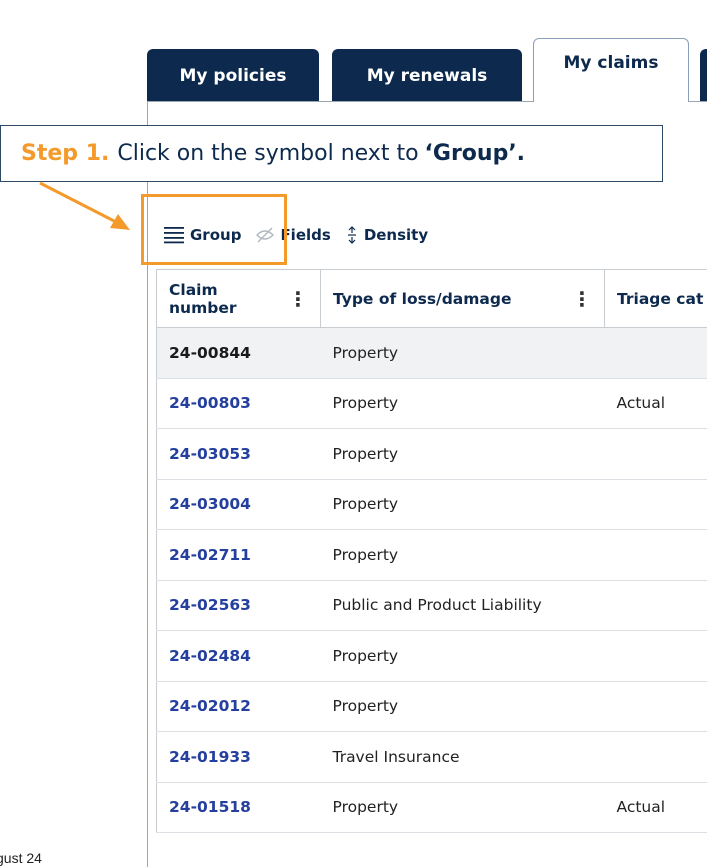 The image size is (707, 867). I want to click on table-row: 24-03004 Property, so click(431, 504).